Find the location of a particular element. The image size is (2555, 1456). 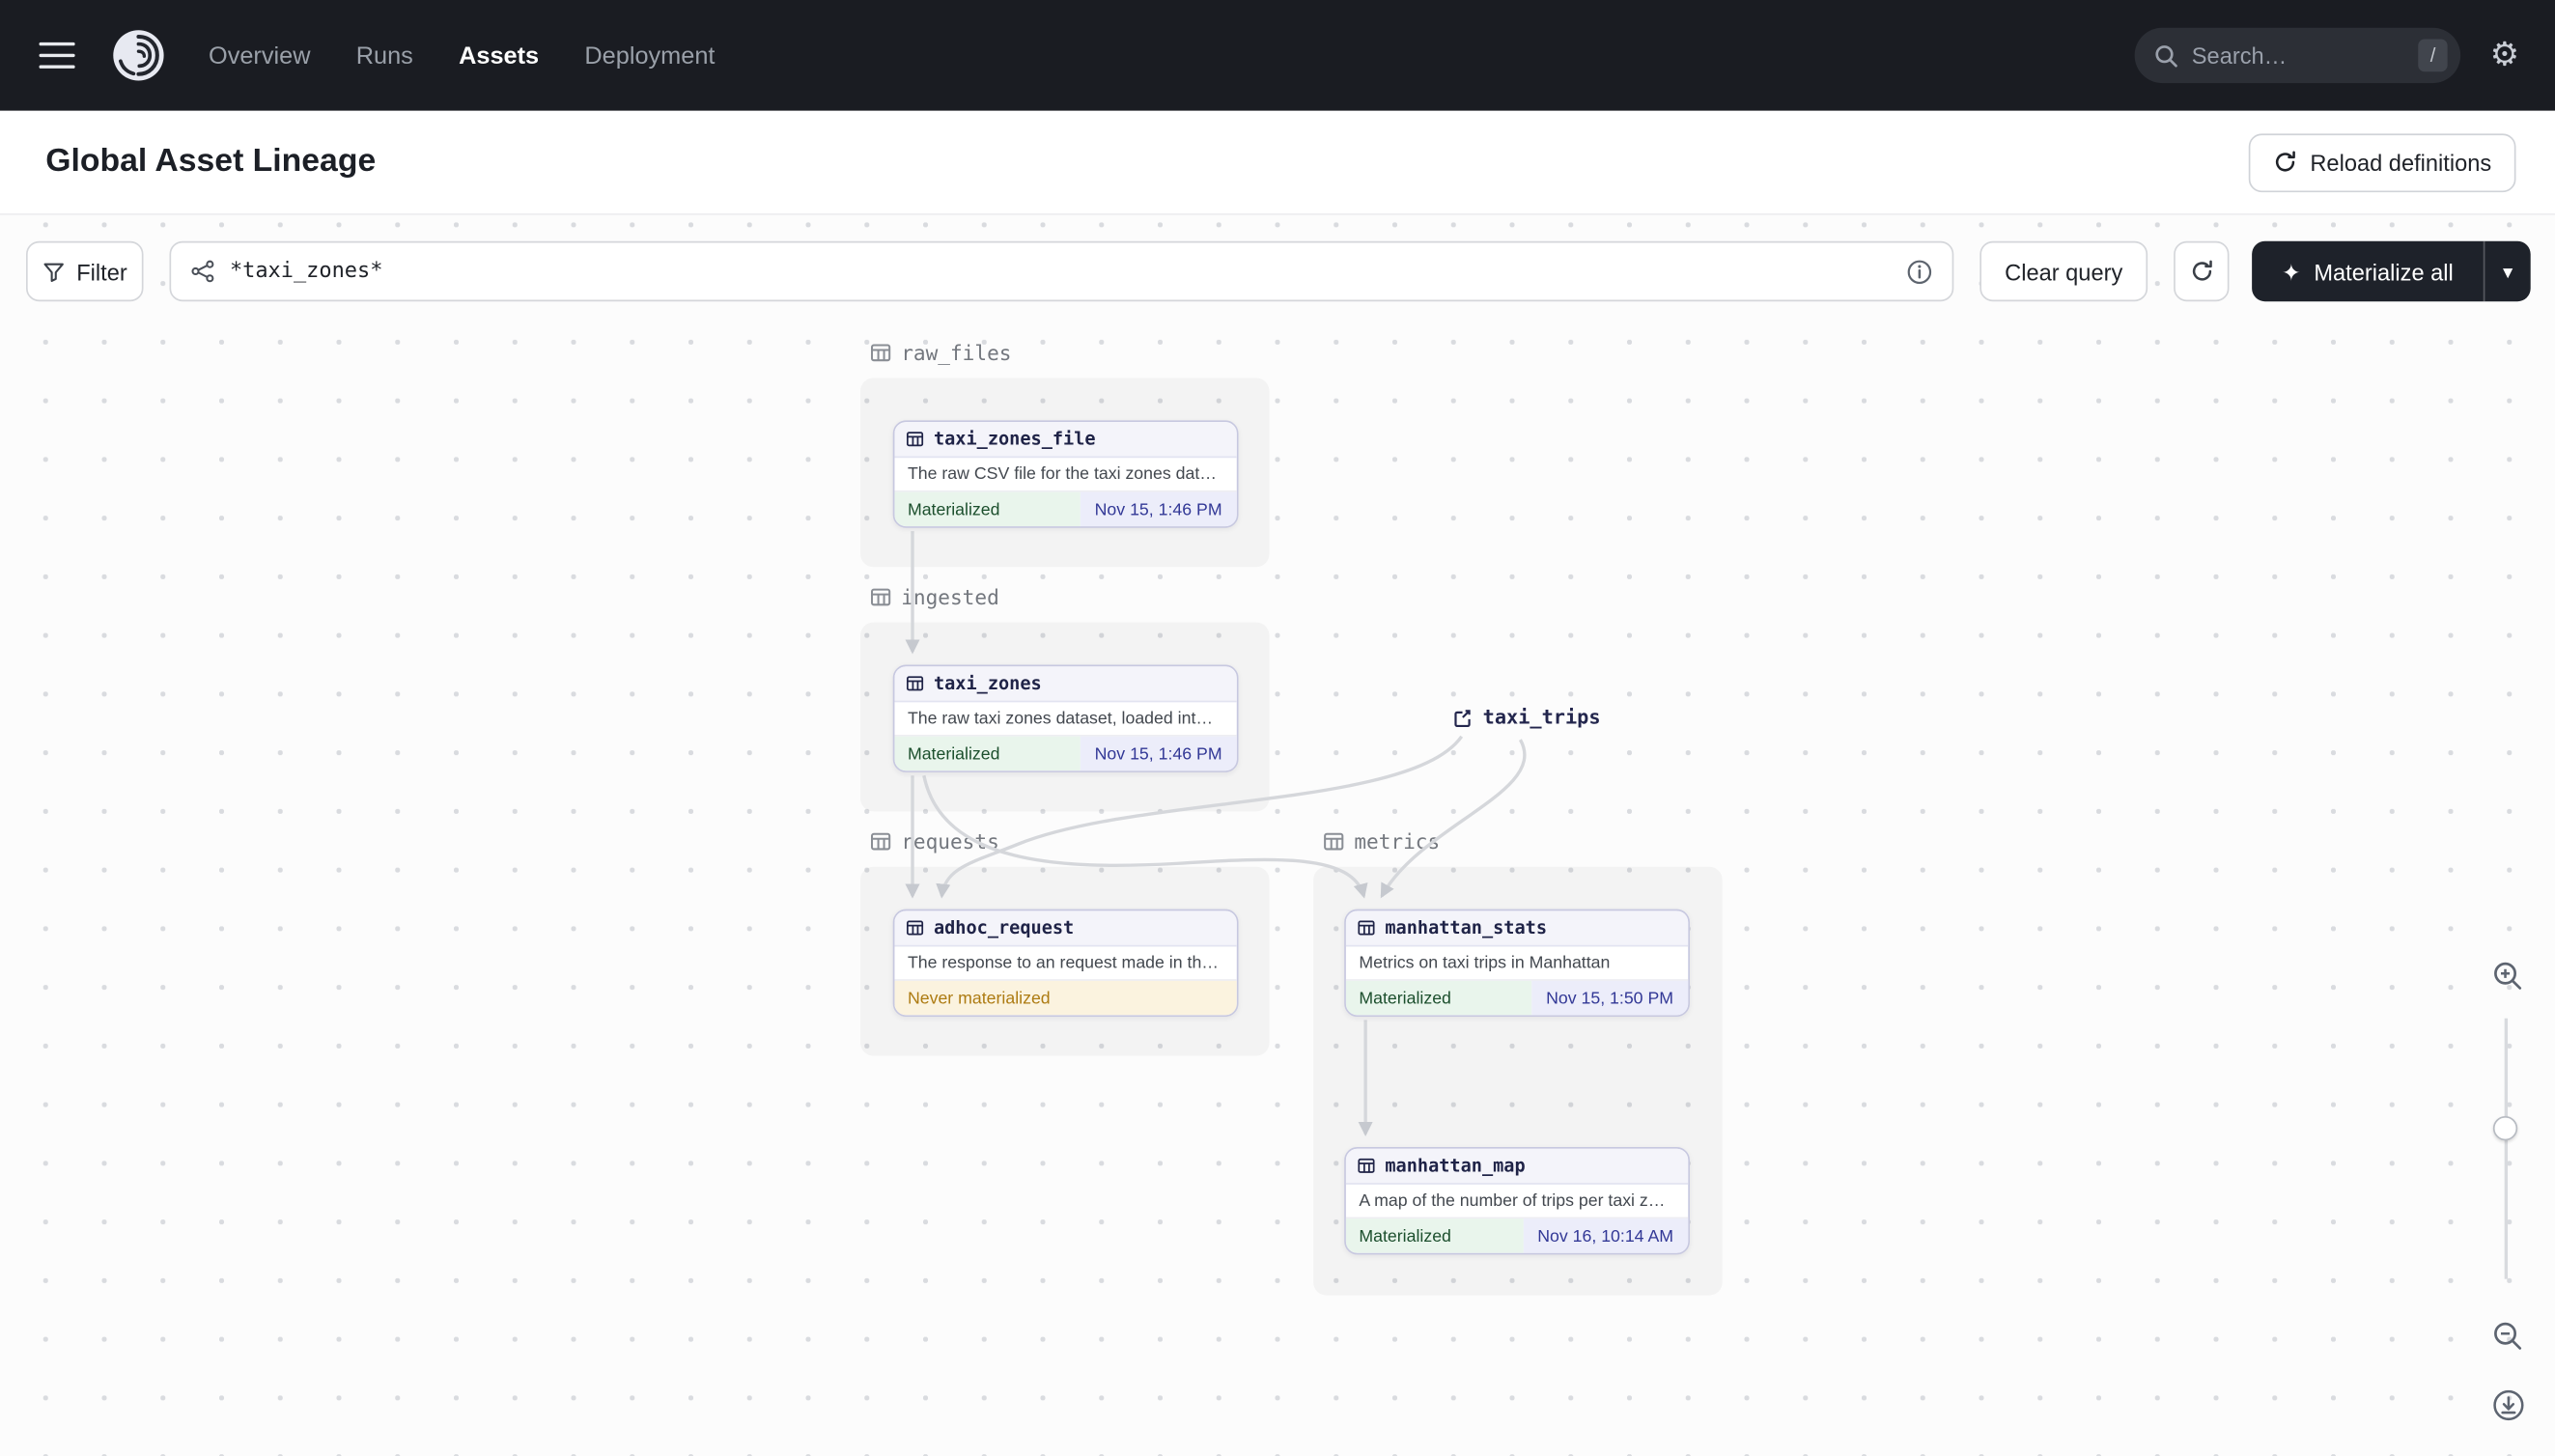

asset-selection-input is located at coordinates (1061, 272).